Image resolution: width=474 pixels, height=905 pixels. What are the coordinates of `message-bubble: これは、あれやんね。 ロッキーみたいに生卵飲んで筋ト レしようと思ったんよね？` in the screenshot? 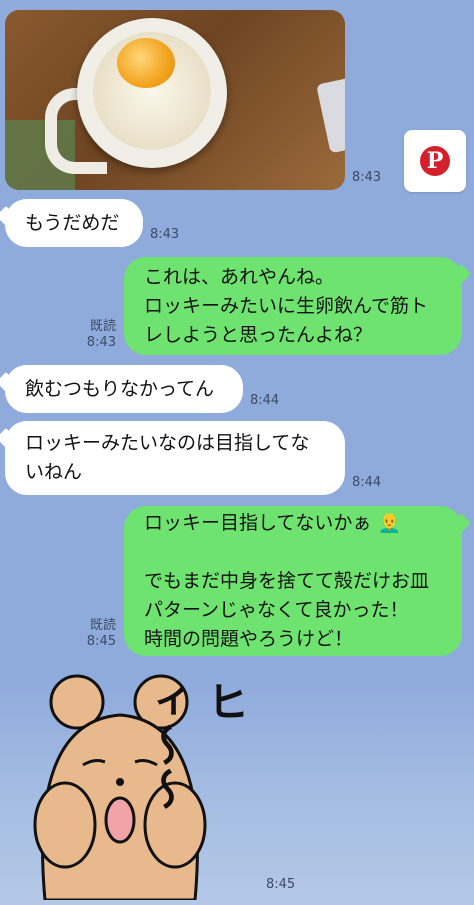 It's located at (293, 306).